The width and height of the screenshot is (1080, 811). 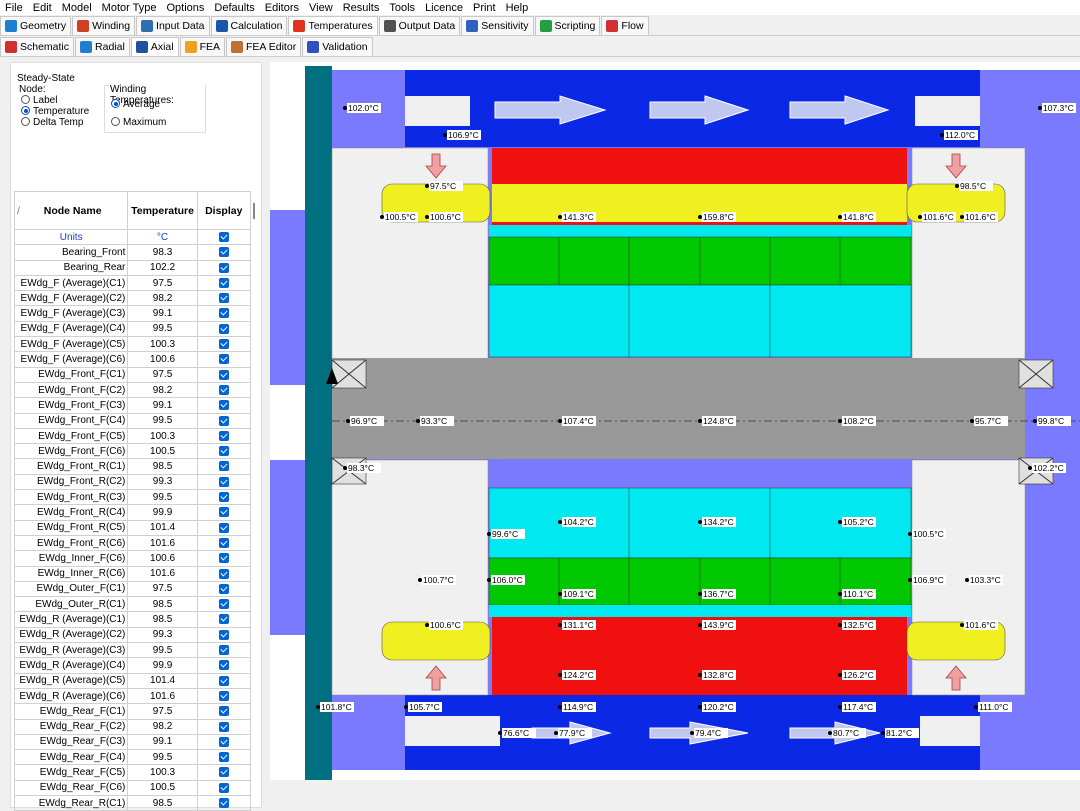 I want to click on tab-fea-editor: FEA Editor, so click(x=264, y=46).